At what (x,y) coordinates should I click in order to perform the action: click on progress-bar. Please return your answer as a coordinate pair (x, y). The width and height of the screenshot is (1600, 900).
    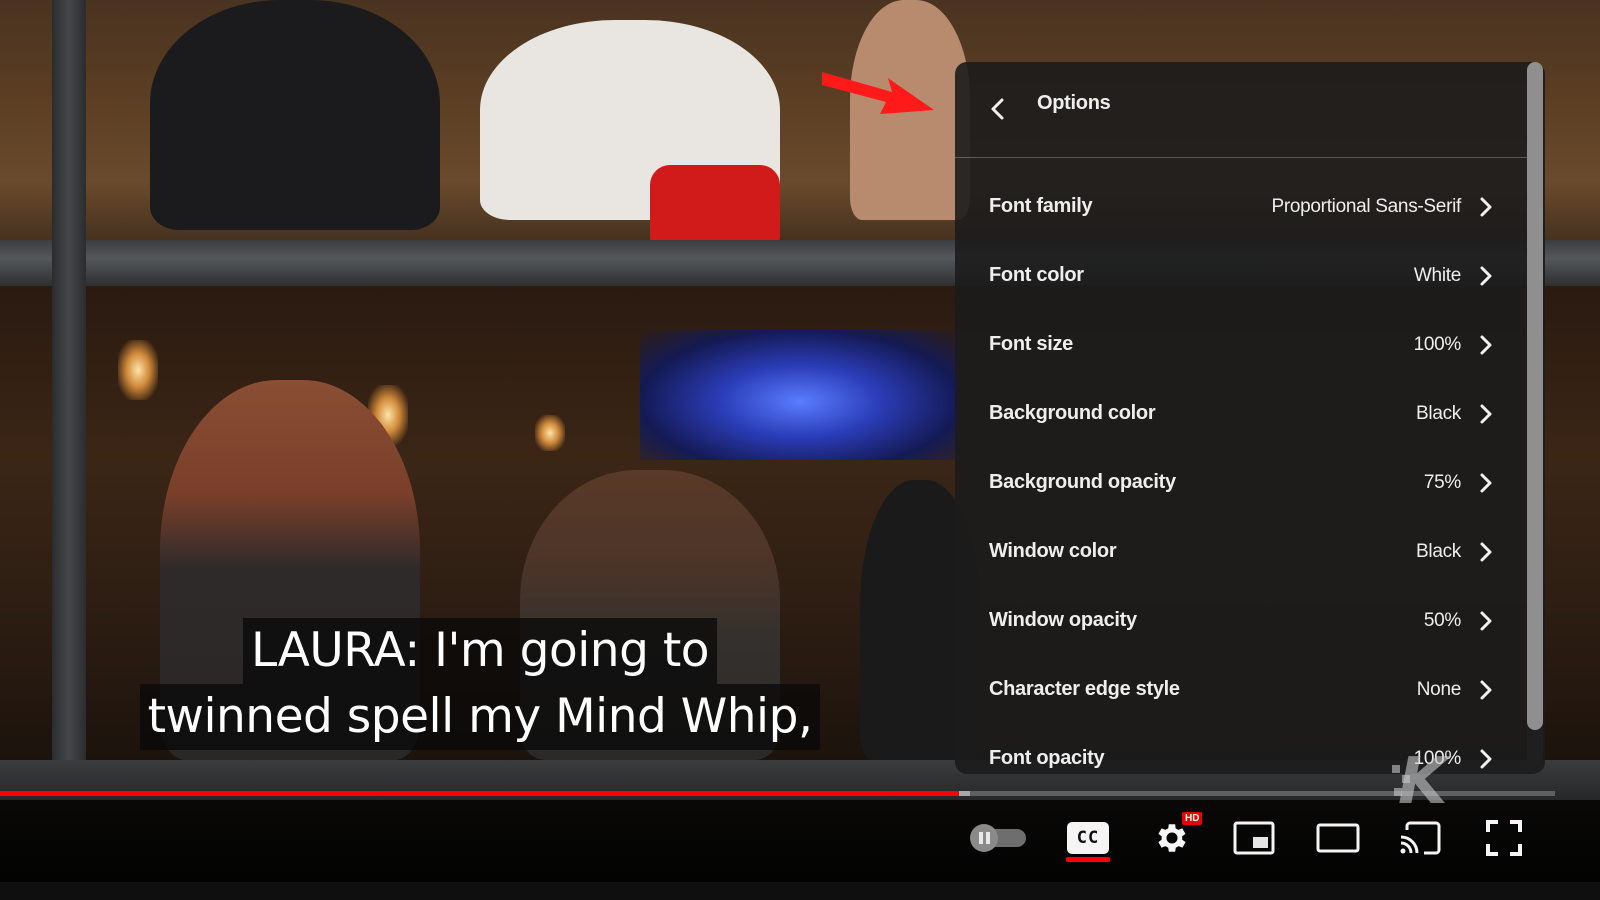
    Looking at the image, I should click on (777, 793).